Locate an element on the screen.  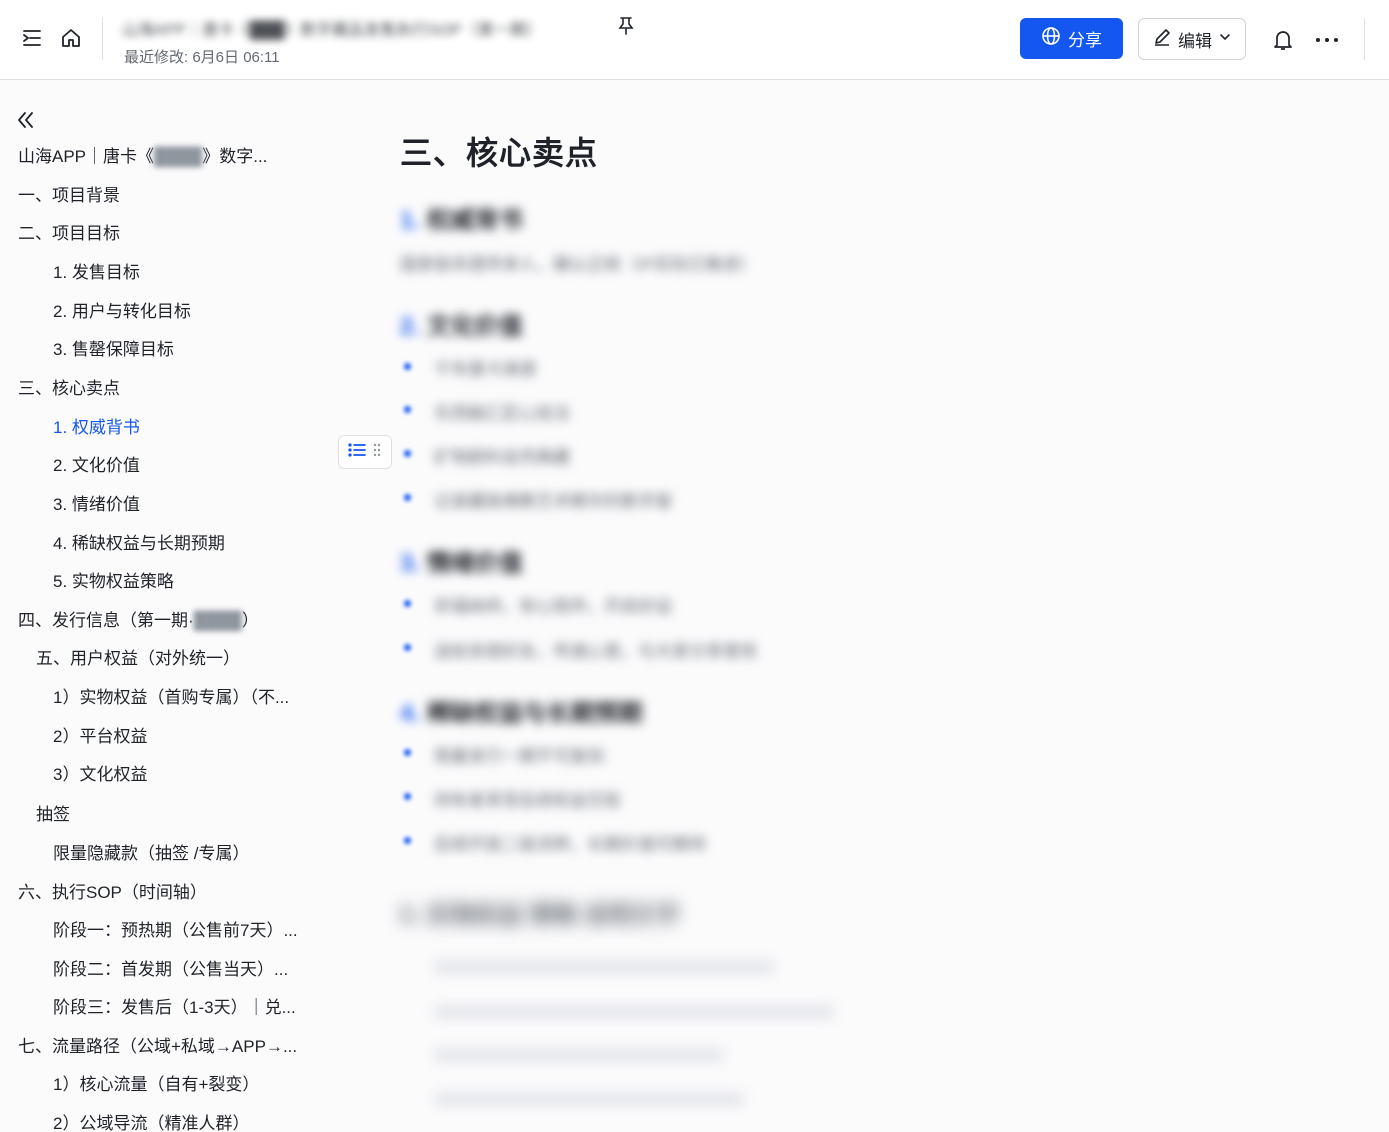
bullet-item: 送给亲朋好友，传递心意，与大家分享喜悦 is located at coordinates (595, 651).